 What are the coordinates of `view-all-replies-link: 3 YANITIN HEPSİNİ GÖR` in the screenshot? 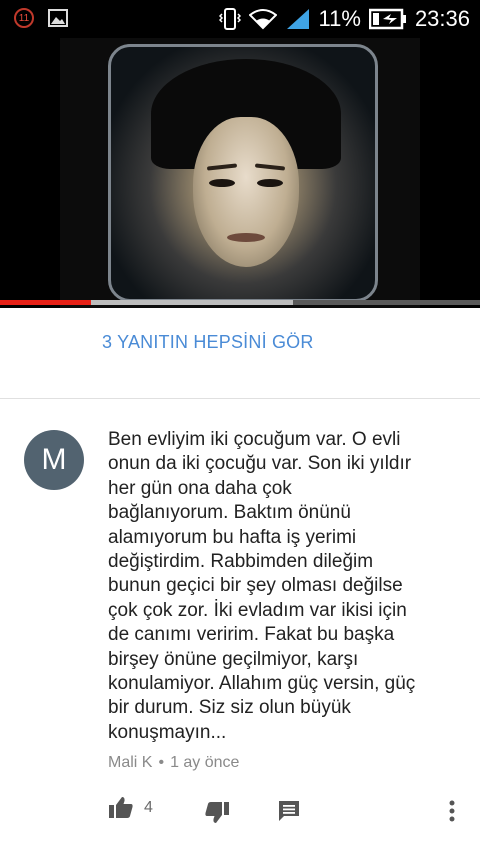 It's located at (208, 342).